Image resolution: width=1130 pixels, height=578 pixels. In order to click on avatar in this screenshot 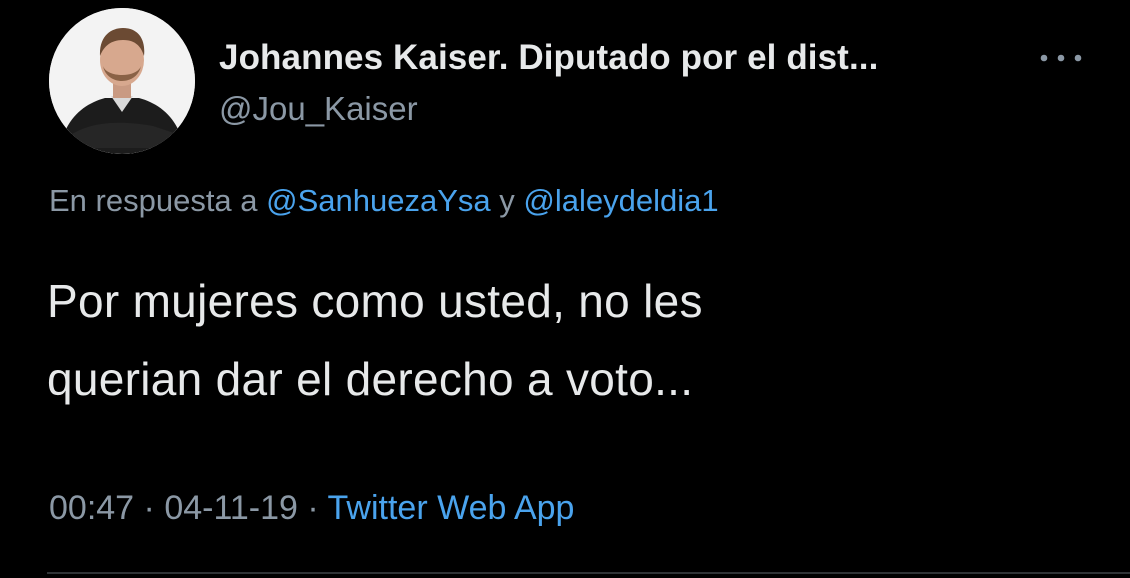, I will do `click(122, 81)`.